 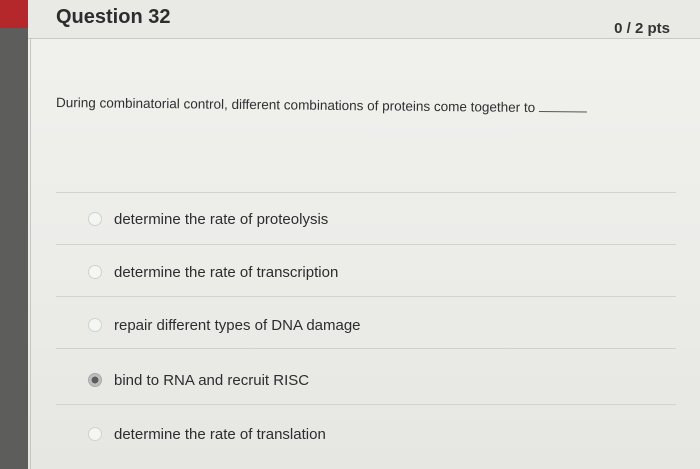 I want to click on answer-option-5: determine the rate of translation, so click(x=207, y=434).